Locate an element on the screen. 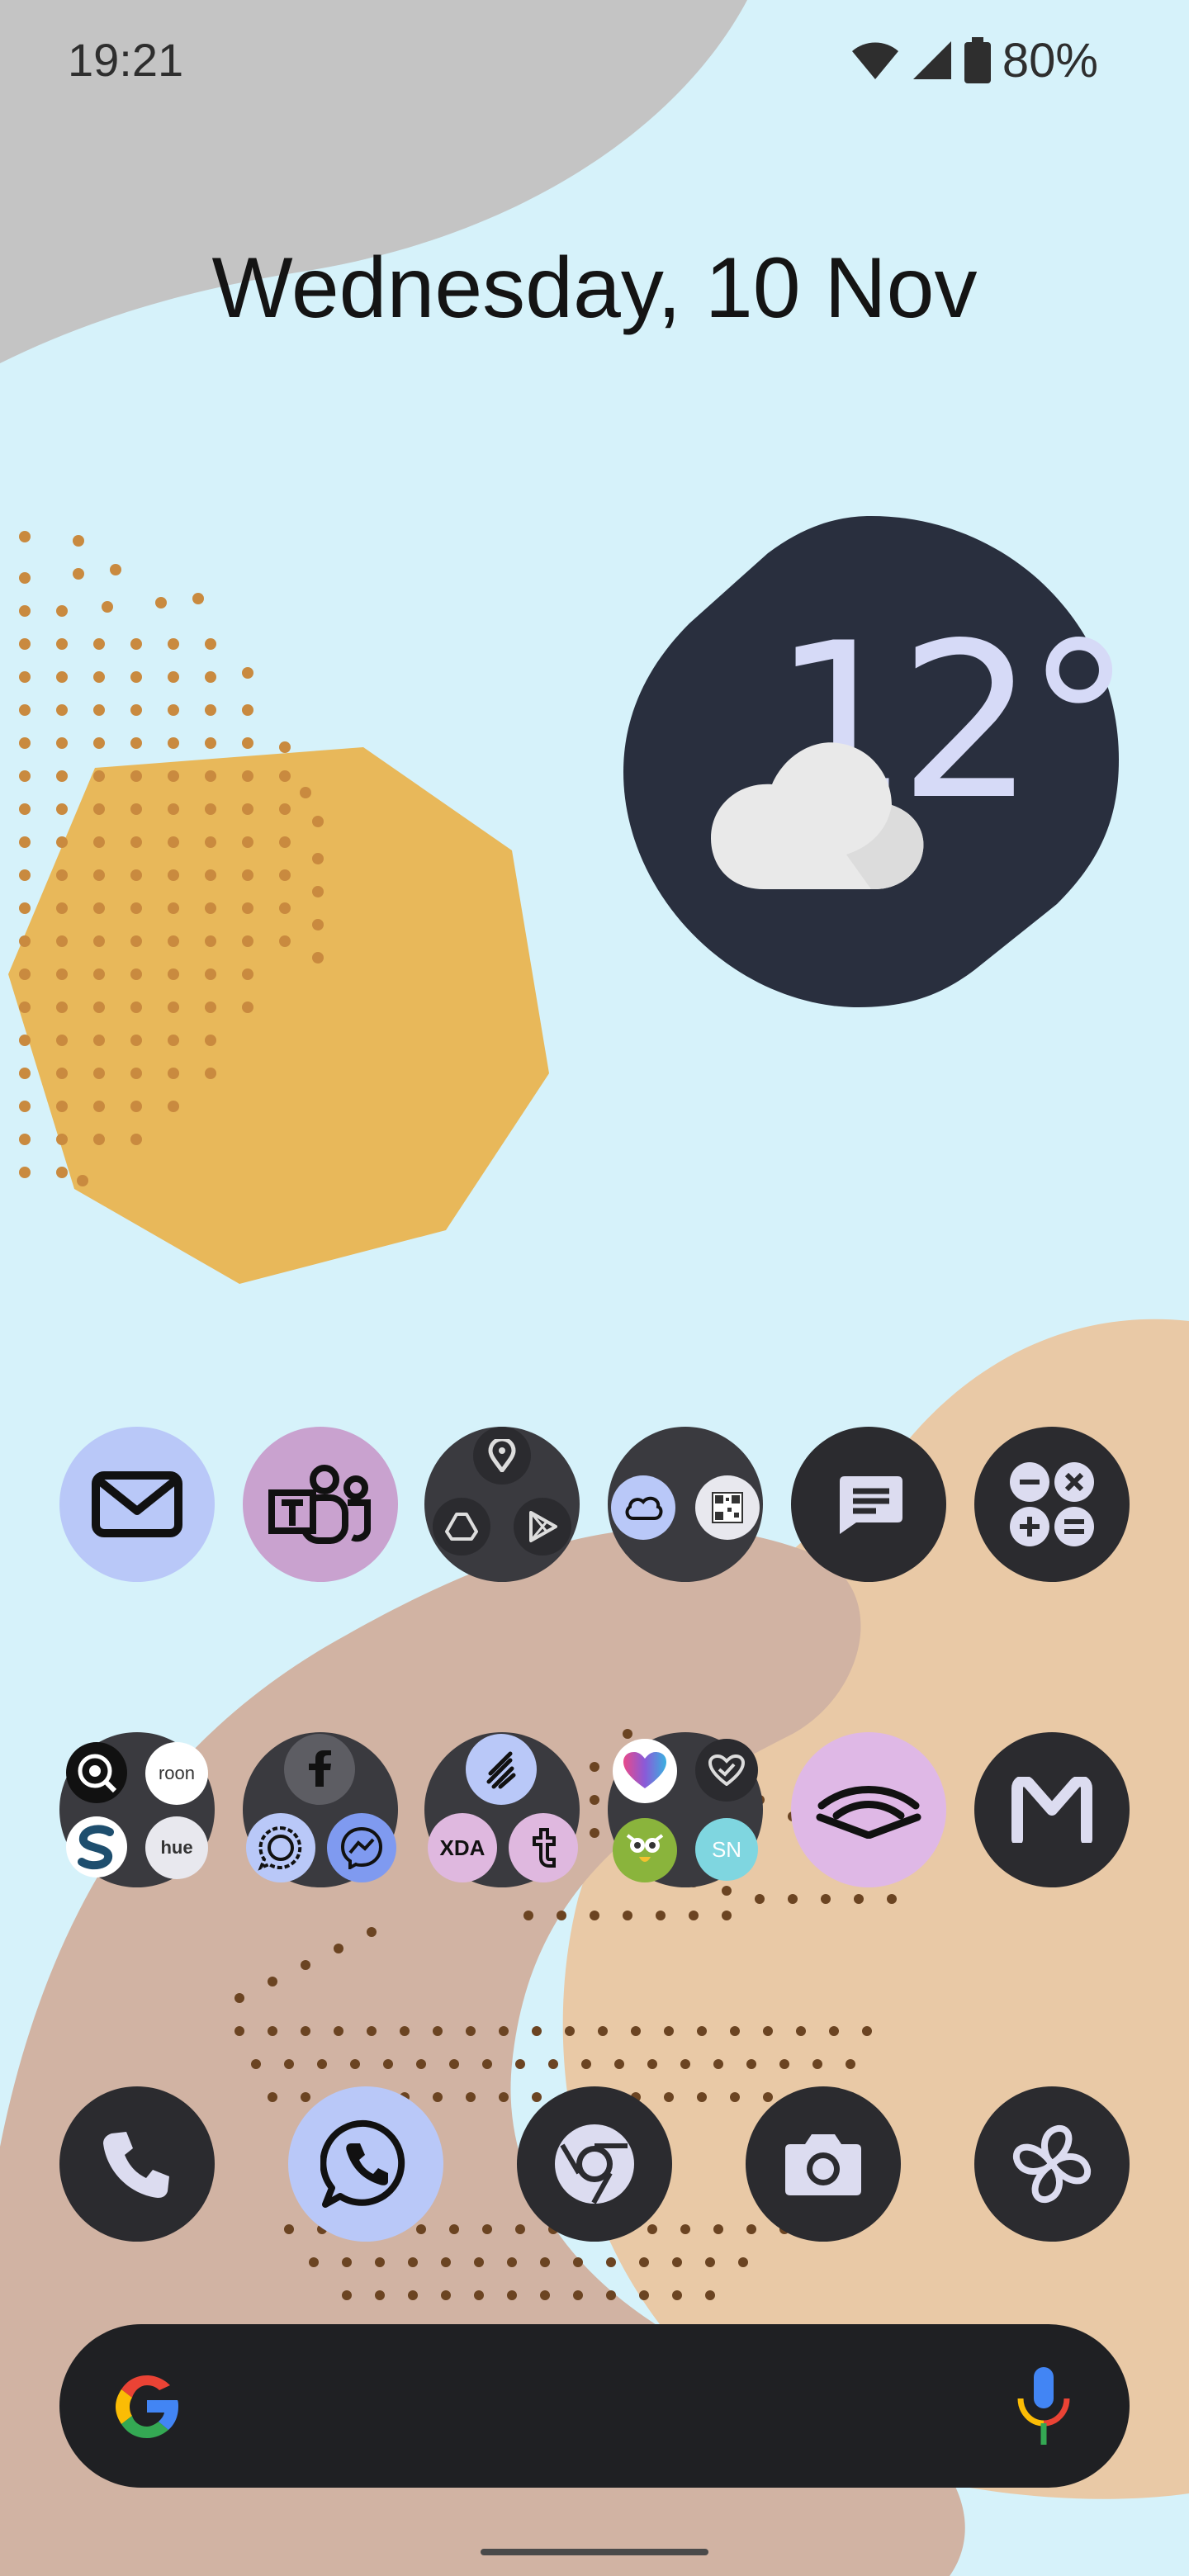 The height and width of the screenshot is (2576, 1189). status-clock: 19:21 is located at coordinates (126, 60).